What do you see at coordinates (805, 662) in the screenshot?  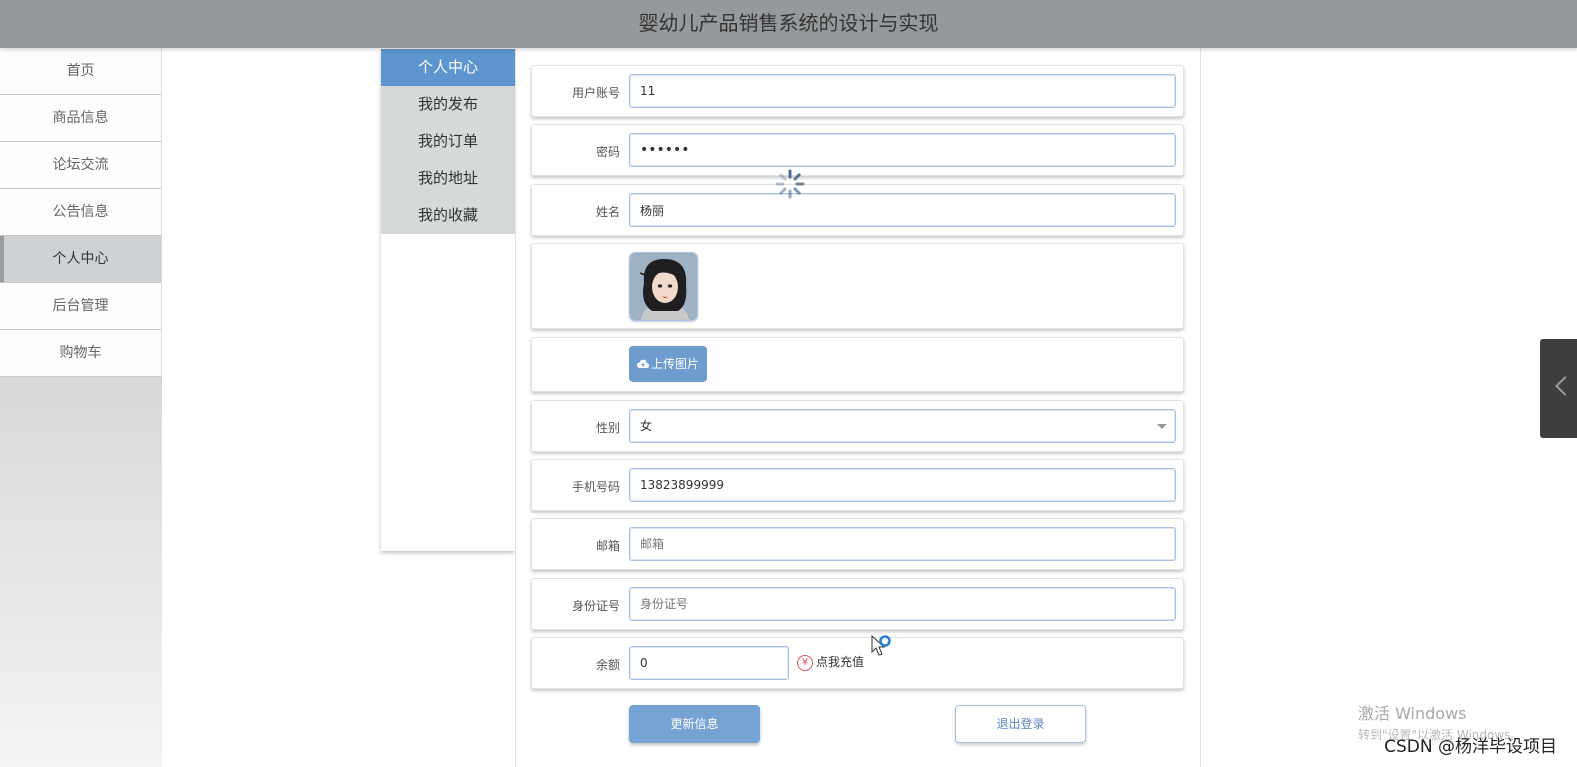 I see `yen-icon: ¥` at bounding box center [805, 662].